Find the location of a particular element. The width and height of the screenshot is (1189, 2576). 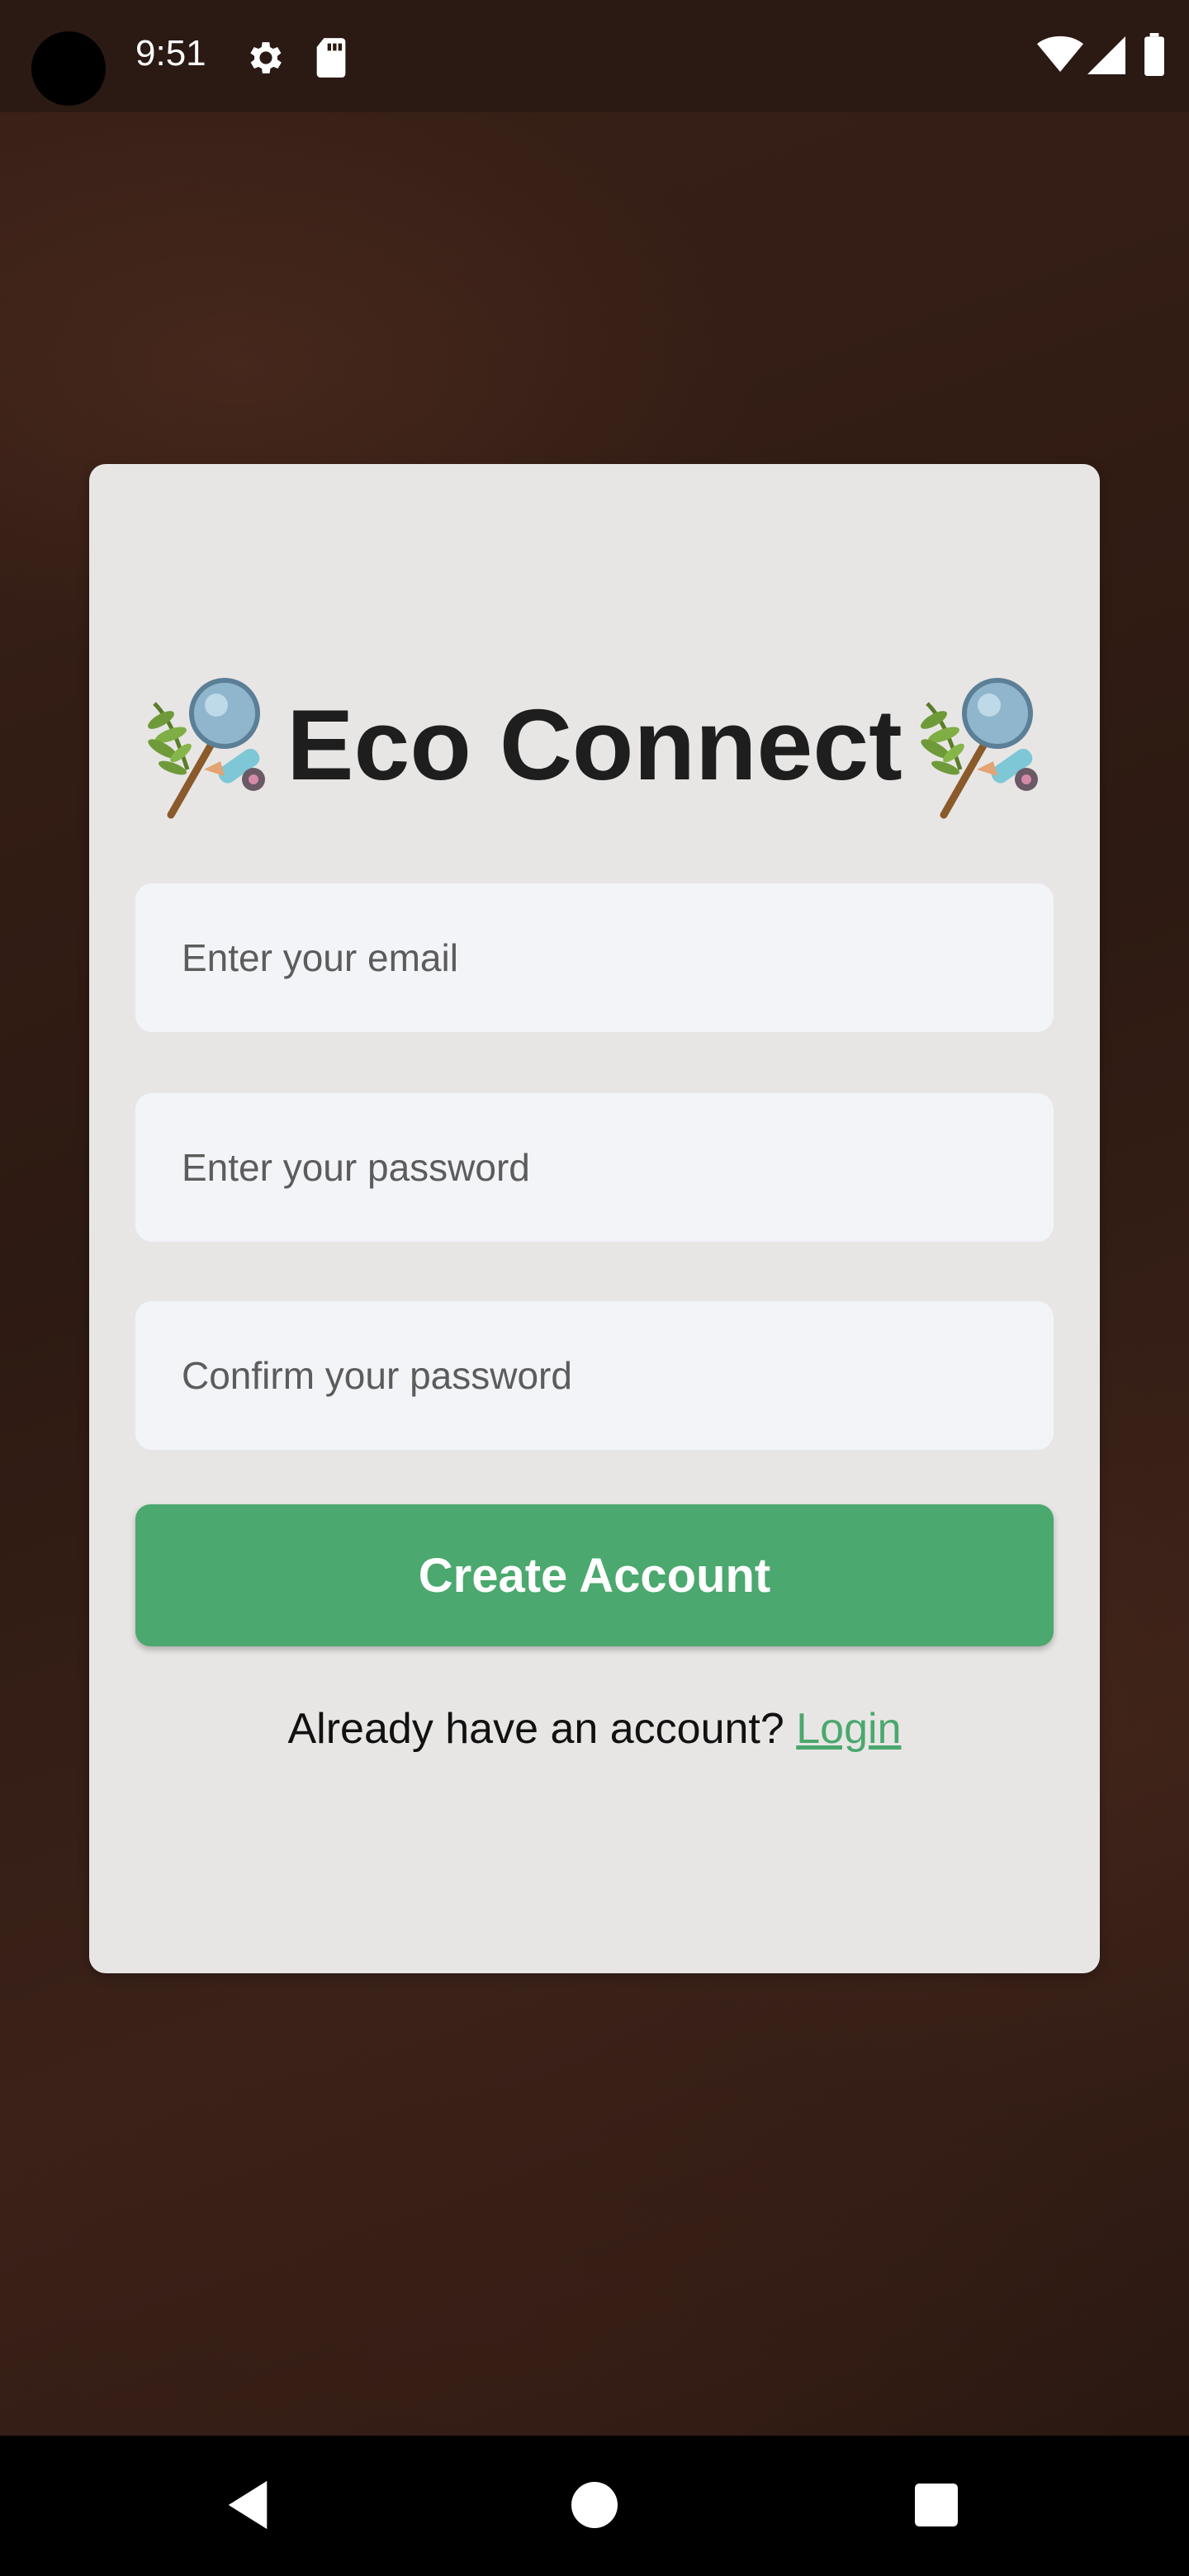

settings-icon is located at coordinates (266, 57).